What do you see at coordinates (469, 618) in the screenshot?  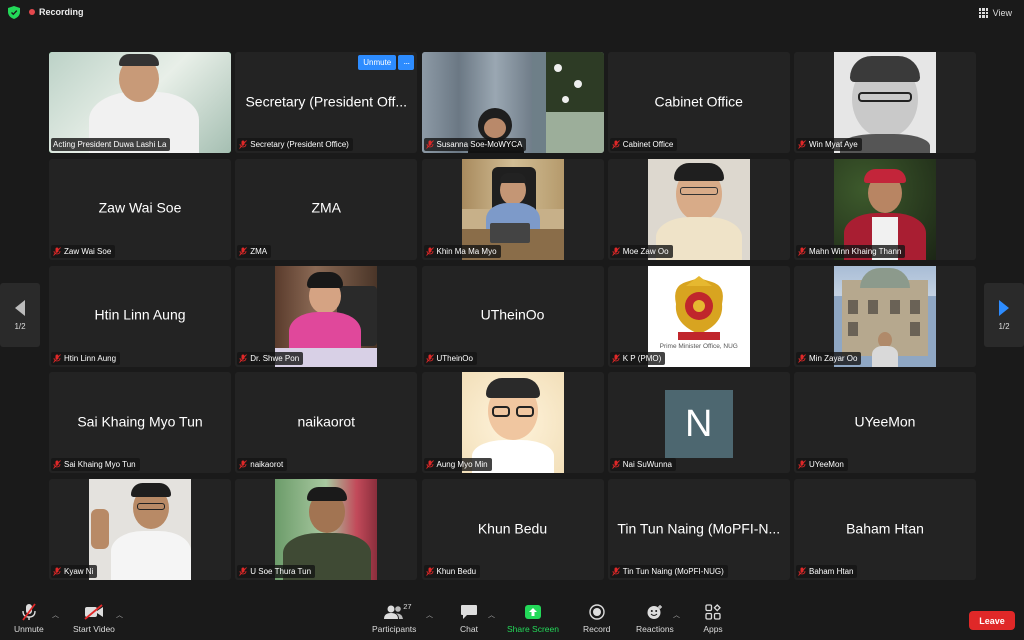 I see `chat-button: Chat` at bounding box center [469, 618].